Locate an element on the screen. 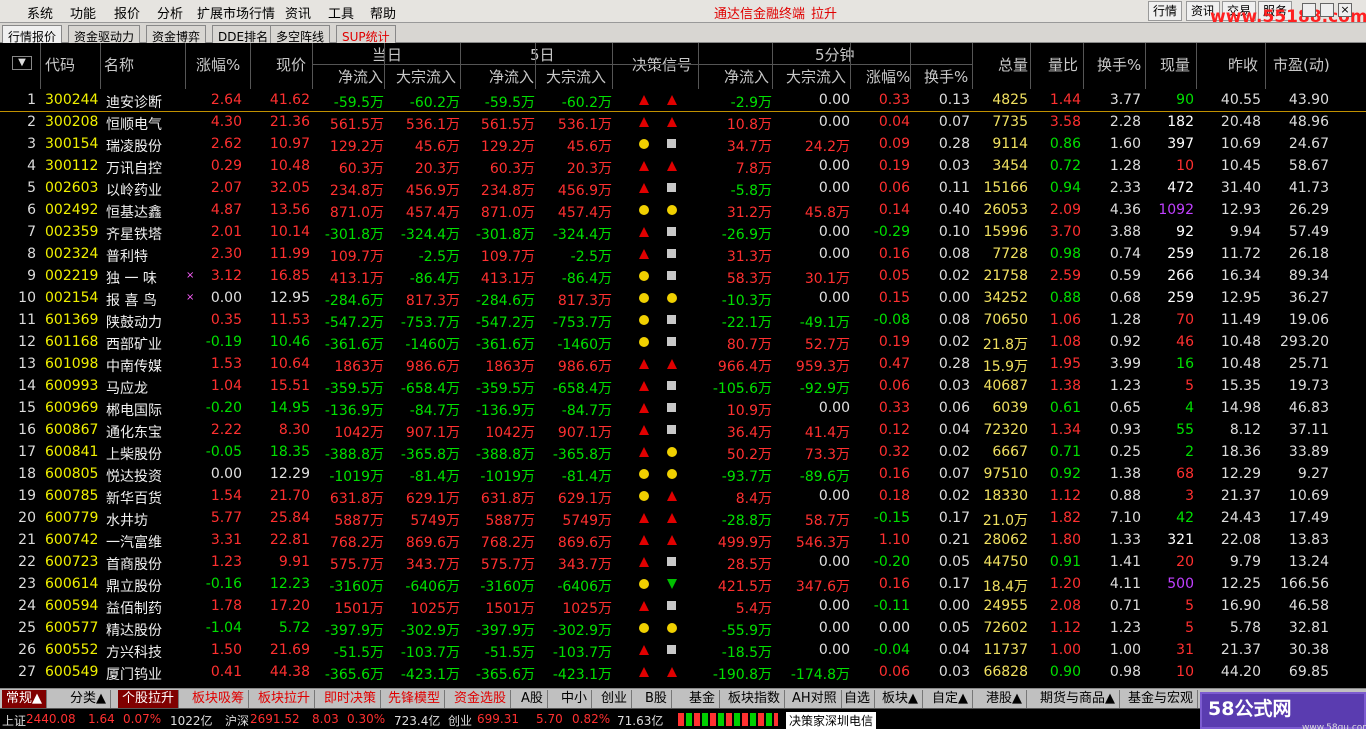 The height and width of the screenshot is (729, 1366). cy-label: 创业 is located at coordinates (460, 721).